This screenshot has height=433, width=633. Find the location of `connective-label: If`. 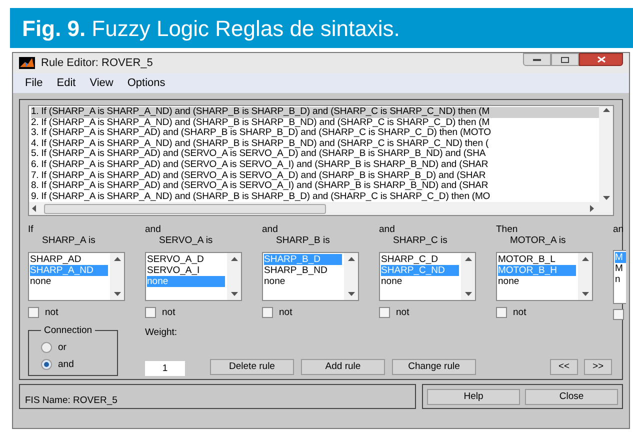

connective-label: If is located at coordinates (31, 230).